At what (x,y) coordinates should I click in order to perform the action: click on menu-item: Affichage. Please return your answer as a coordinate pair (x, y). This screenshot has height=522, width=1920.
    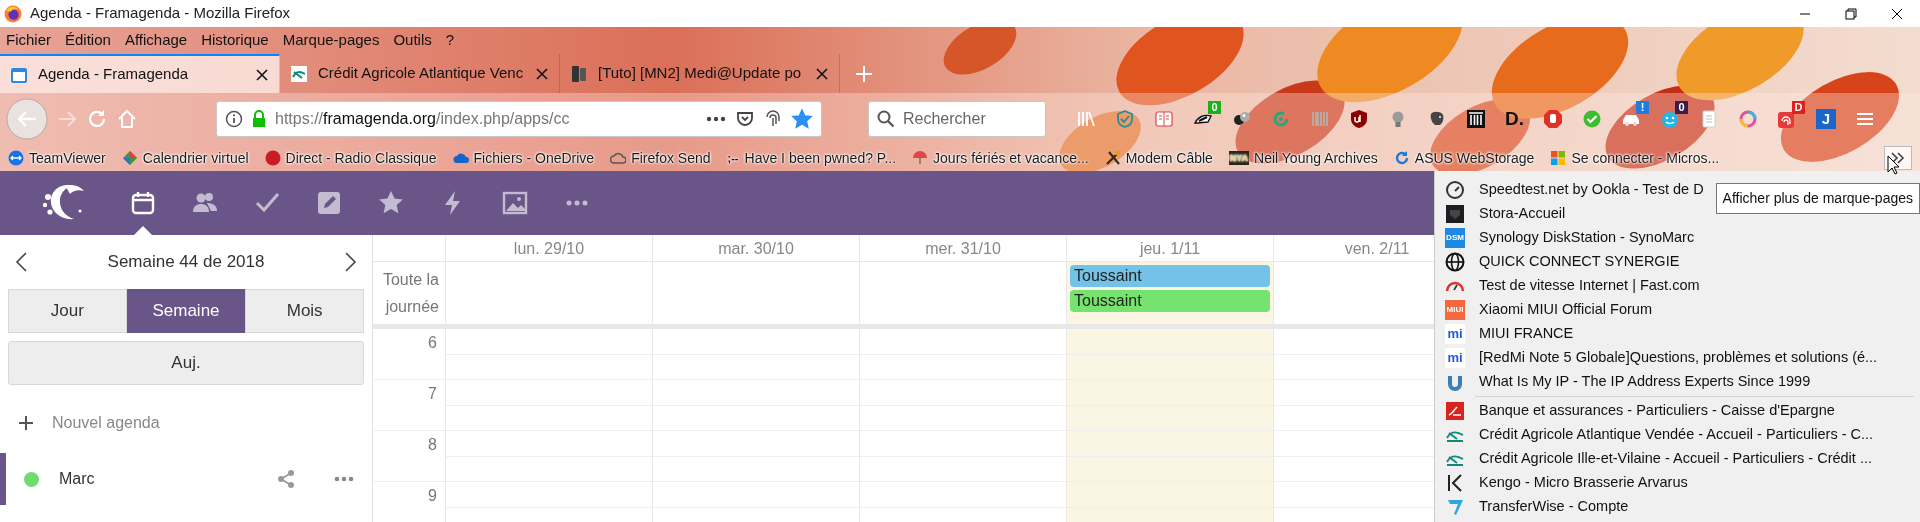
    Looking at the image, I should click on (156, 40).